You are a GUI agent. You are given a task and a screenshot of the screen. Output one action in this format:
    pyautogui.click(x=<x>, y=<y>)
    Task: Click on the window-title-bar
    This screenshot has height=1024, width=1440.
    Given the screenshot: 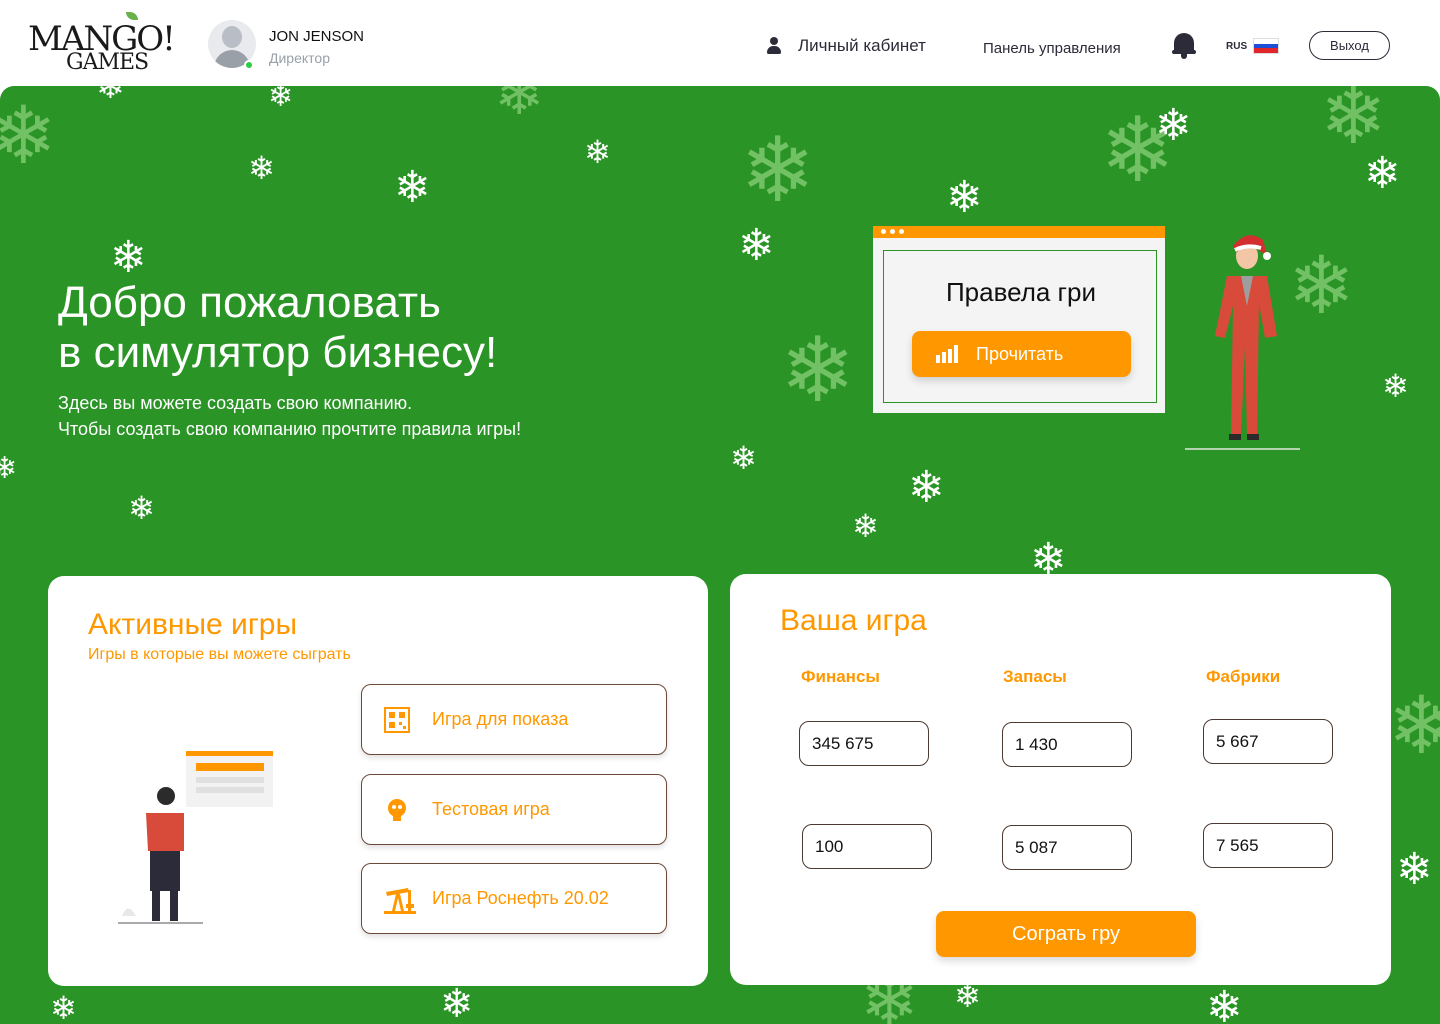 What is the action you would take?
    pyautogui.click(x=1019, y=232)
    